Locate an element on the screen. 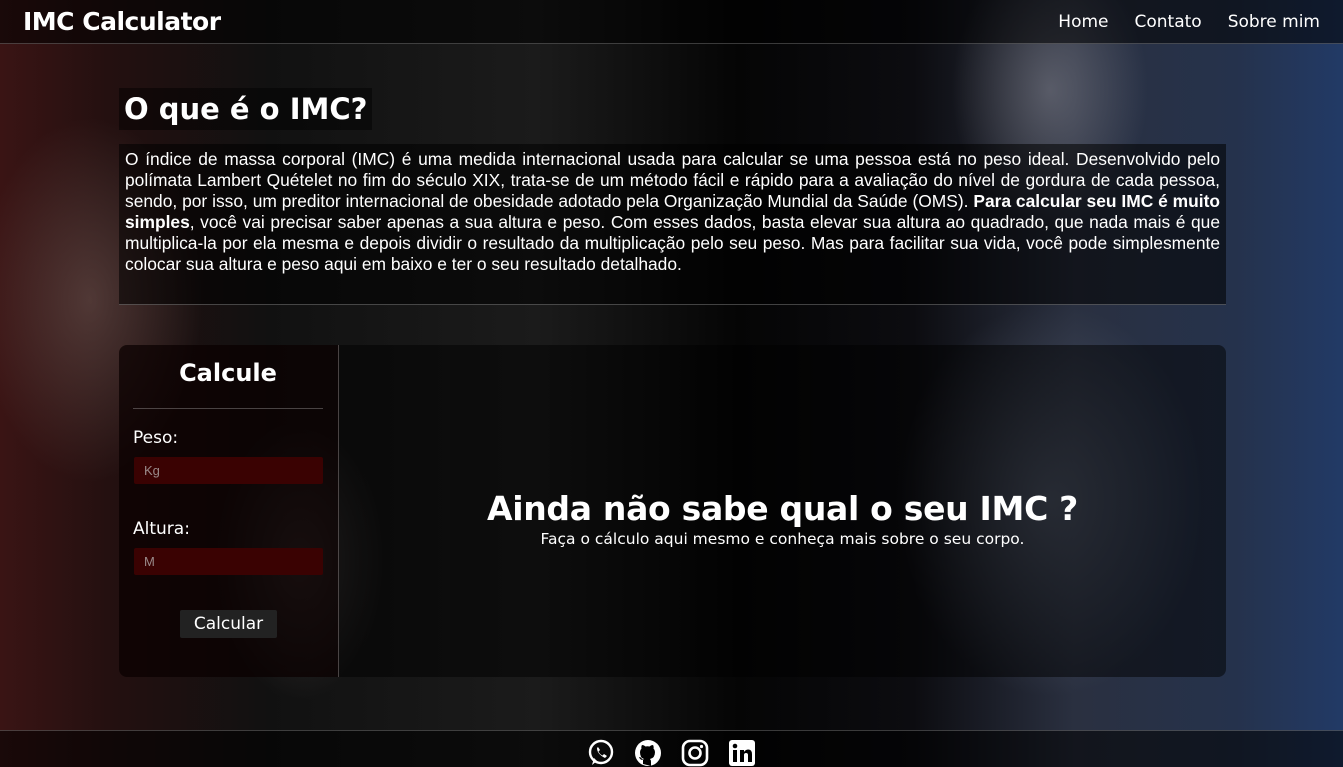  height-label: Altura: is located at coordinates (161, 529).